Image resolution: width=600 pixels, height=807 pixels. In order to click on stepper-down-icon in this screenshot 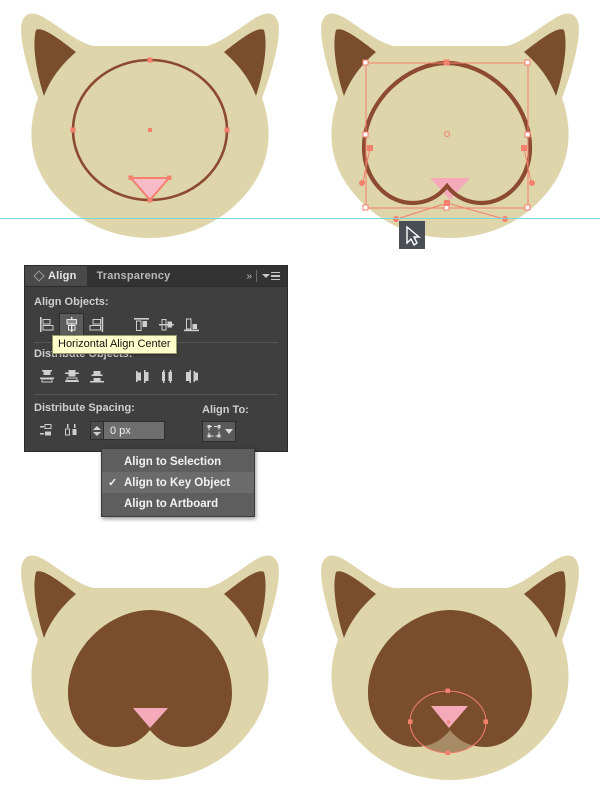, I will do `click(97, 433)`.